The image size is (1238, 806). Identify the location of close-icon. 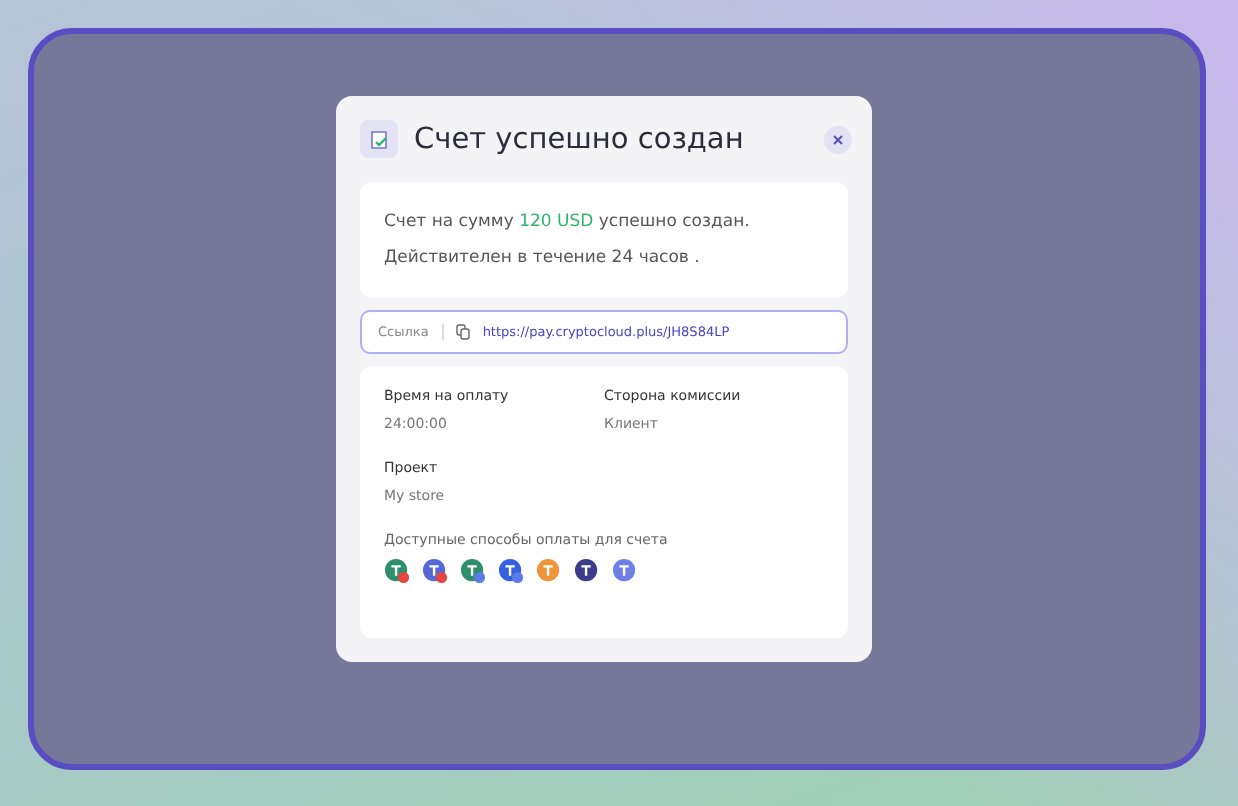
(838, 139).